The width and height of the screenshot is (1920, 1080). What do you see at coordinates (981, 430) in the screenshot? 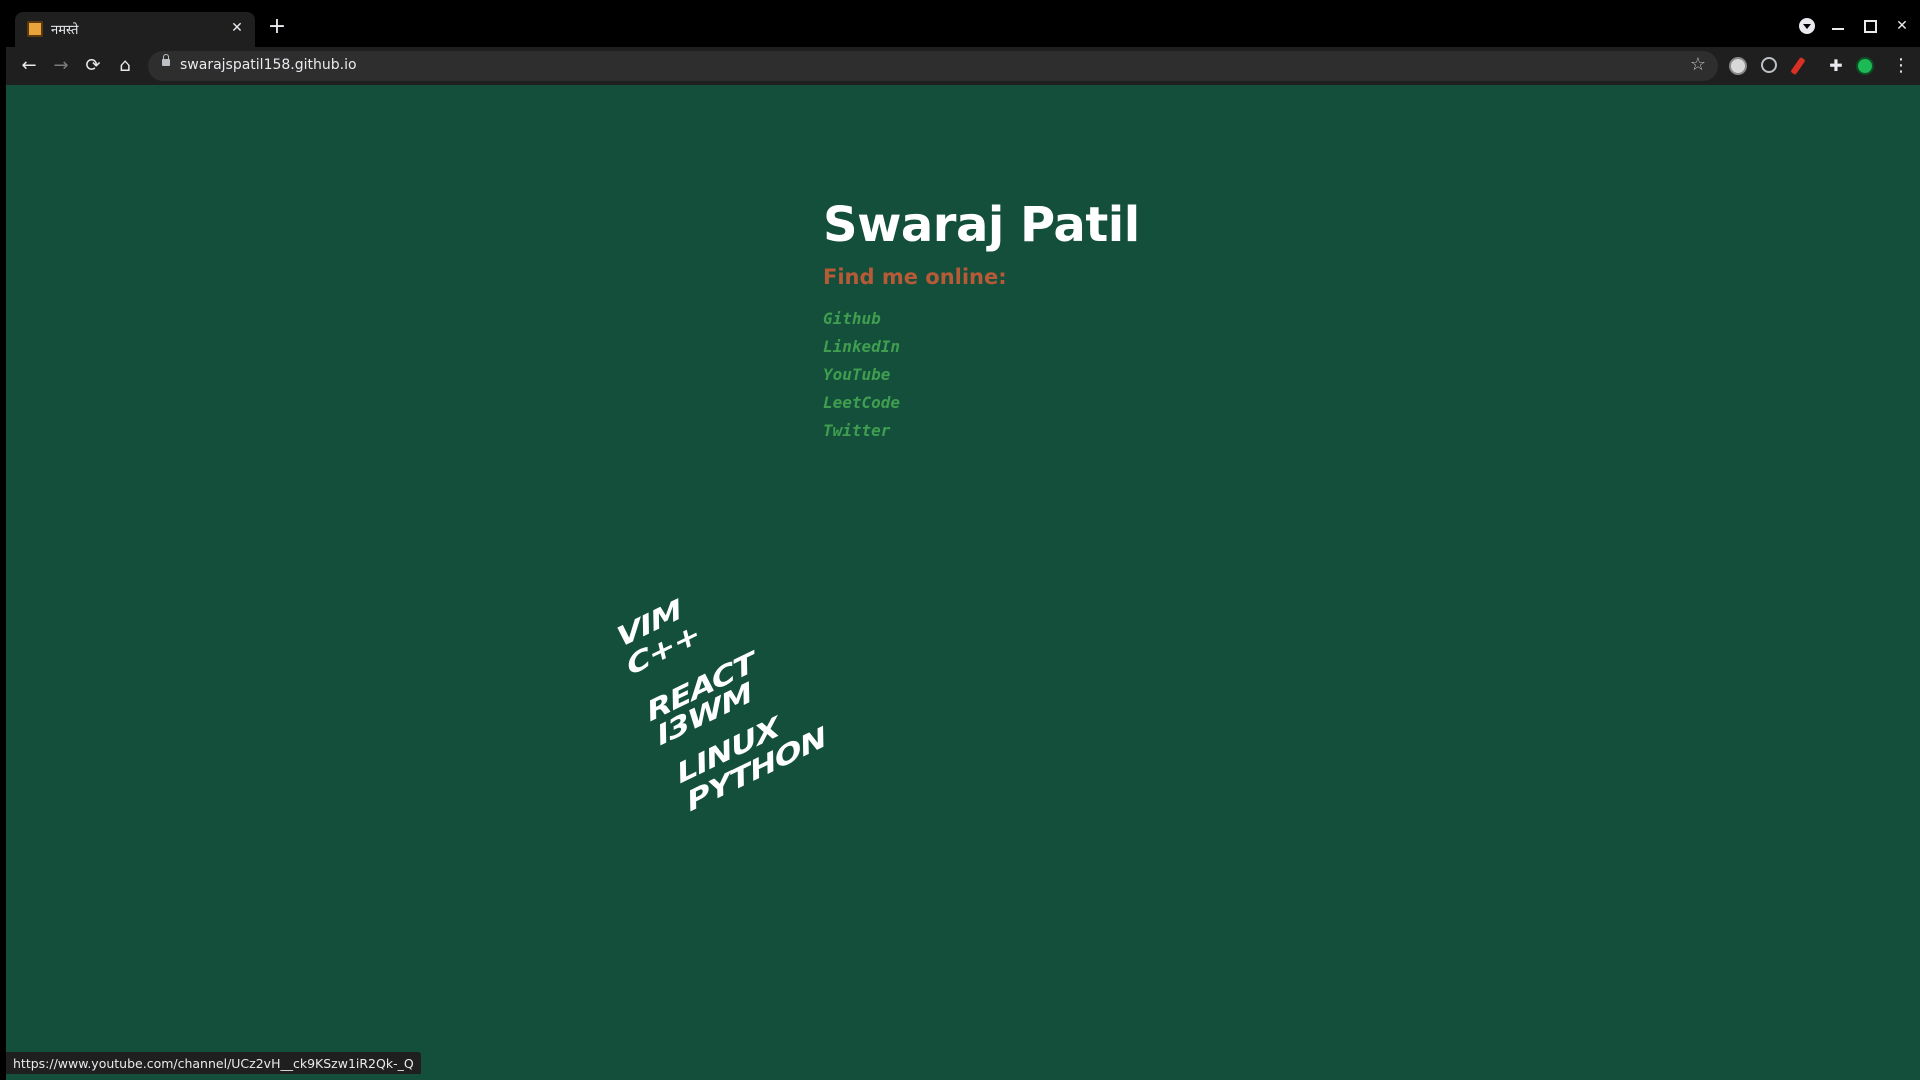
I see `list-item: Twitter` at bounding box center [981, 430].